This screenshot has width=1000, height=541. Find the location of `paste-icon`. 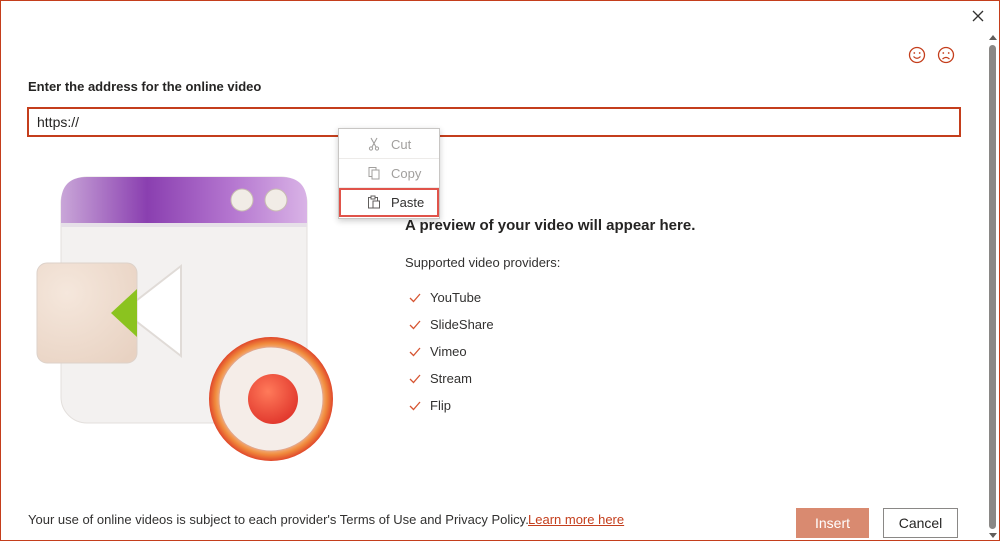

paste-icon is located at coordinates (374, 202).